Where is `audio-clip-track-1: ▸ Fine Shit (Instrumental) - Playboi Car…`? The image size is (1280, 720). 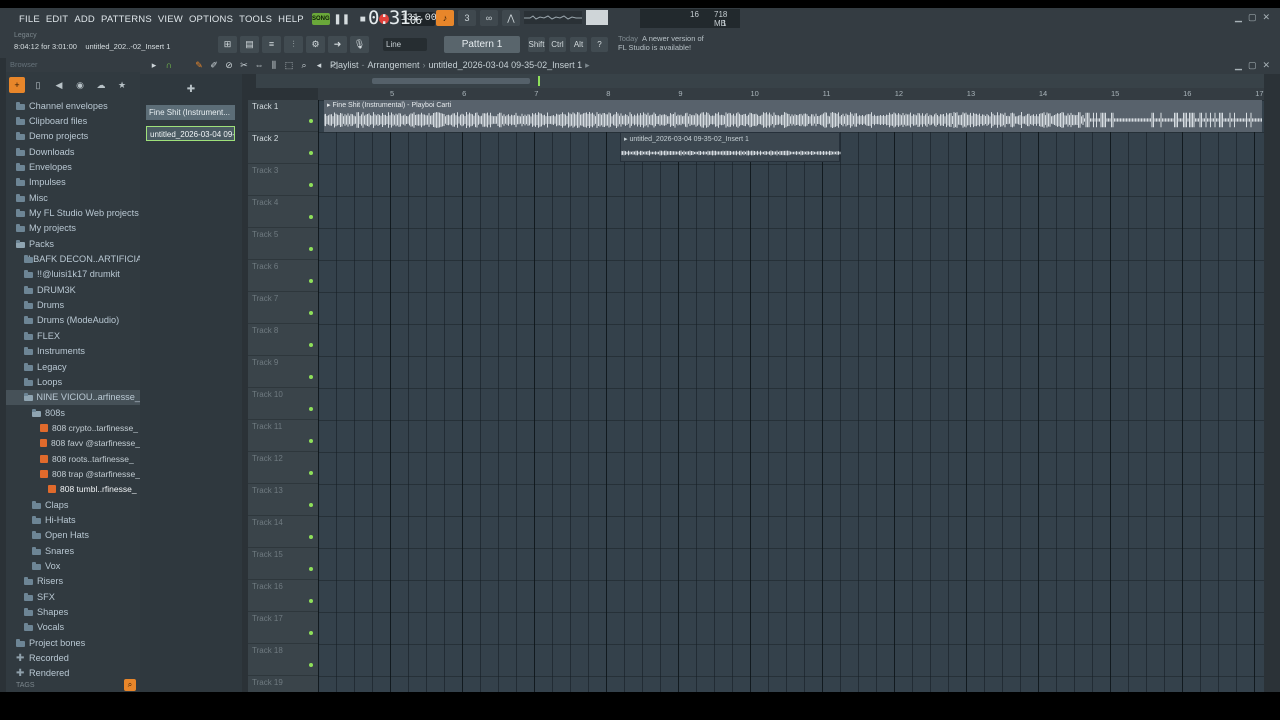 audio-clip-track-1: ▸ Fine Shit (Instrumental) - Playboi Car… is located at coordinates (793, 116).